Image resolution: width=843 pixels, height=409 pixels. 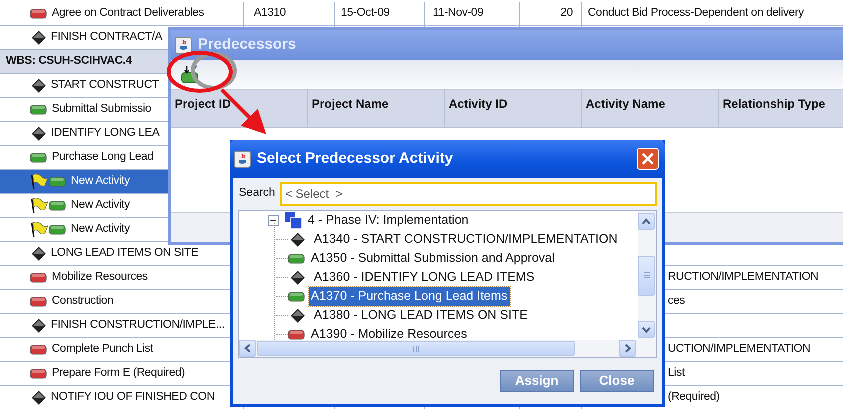 I want to click on window-title: Select Predecessor Activity, so click(x=355, y=158).